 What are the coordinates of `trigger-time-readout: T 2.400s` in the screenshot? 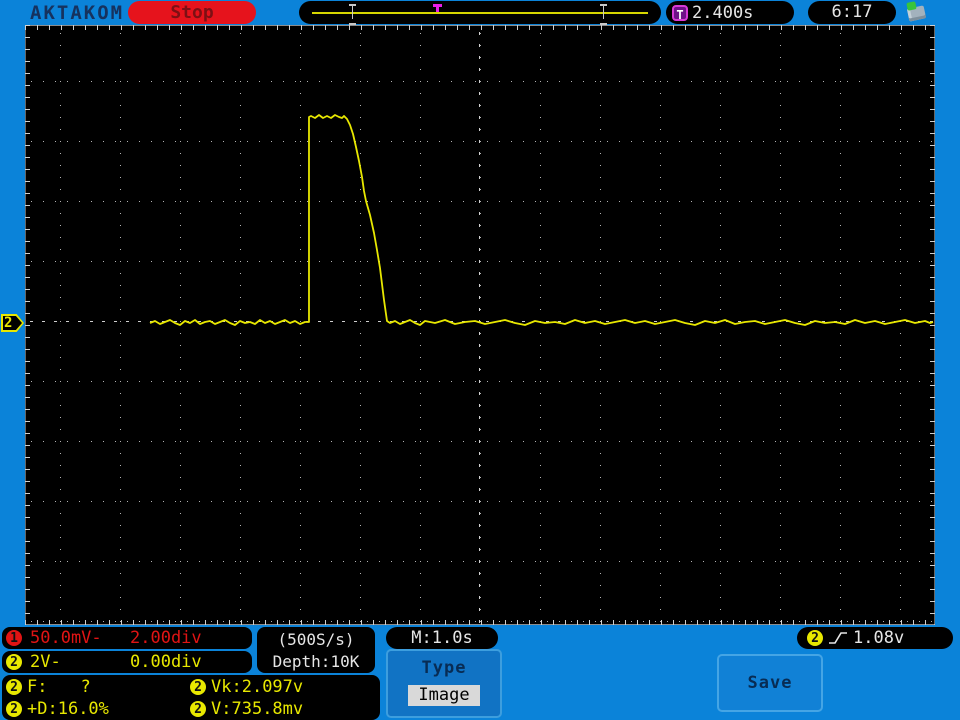 It's located at (730, 12).